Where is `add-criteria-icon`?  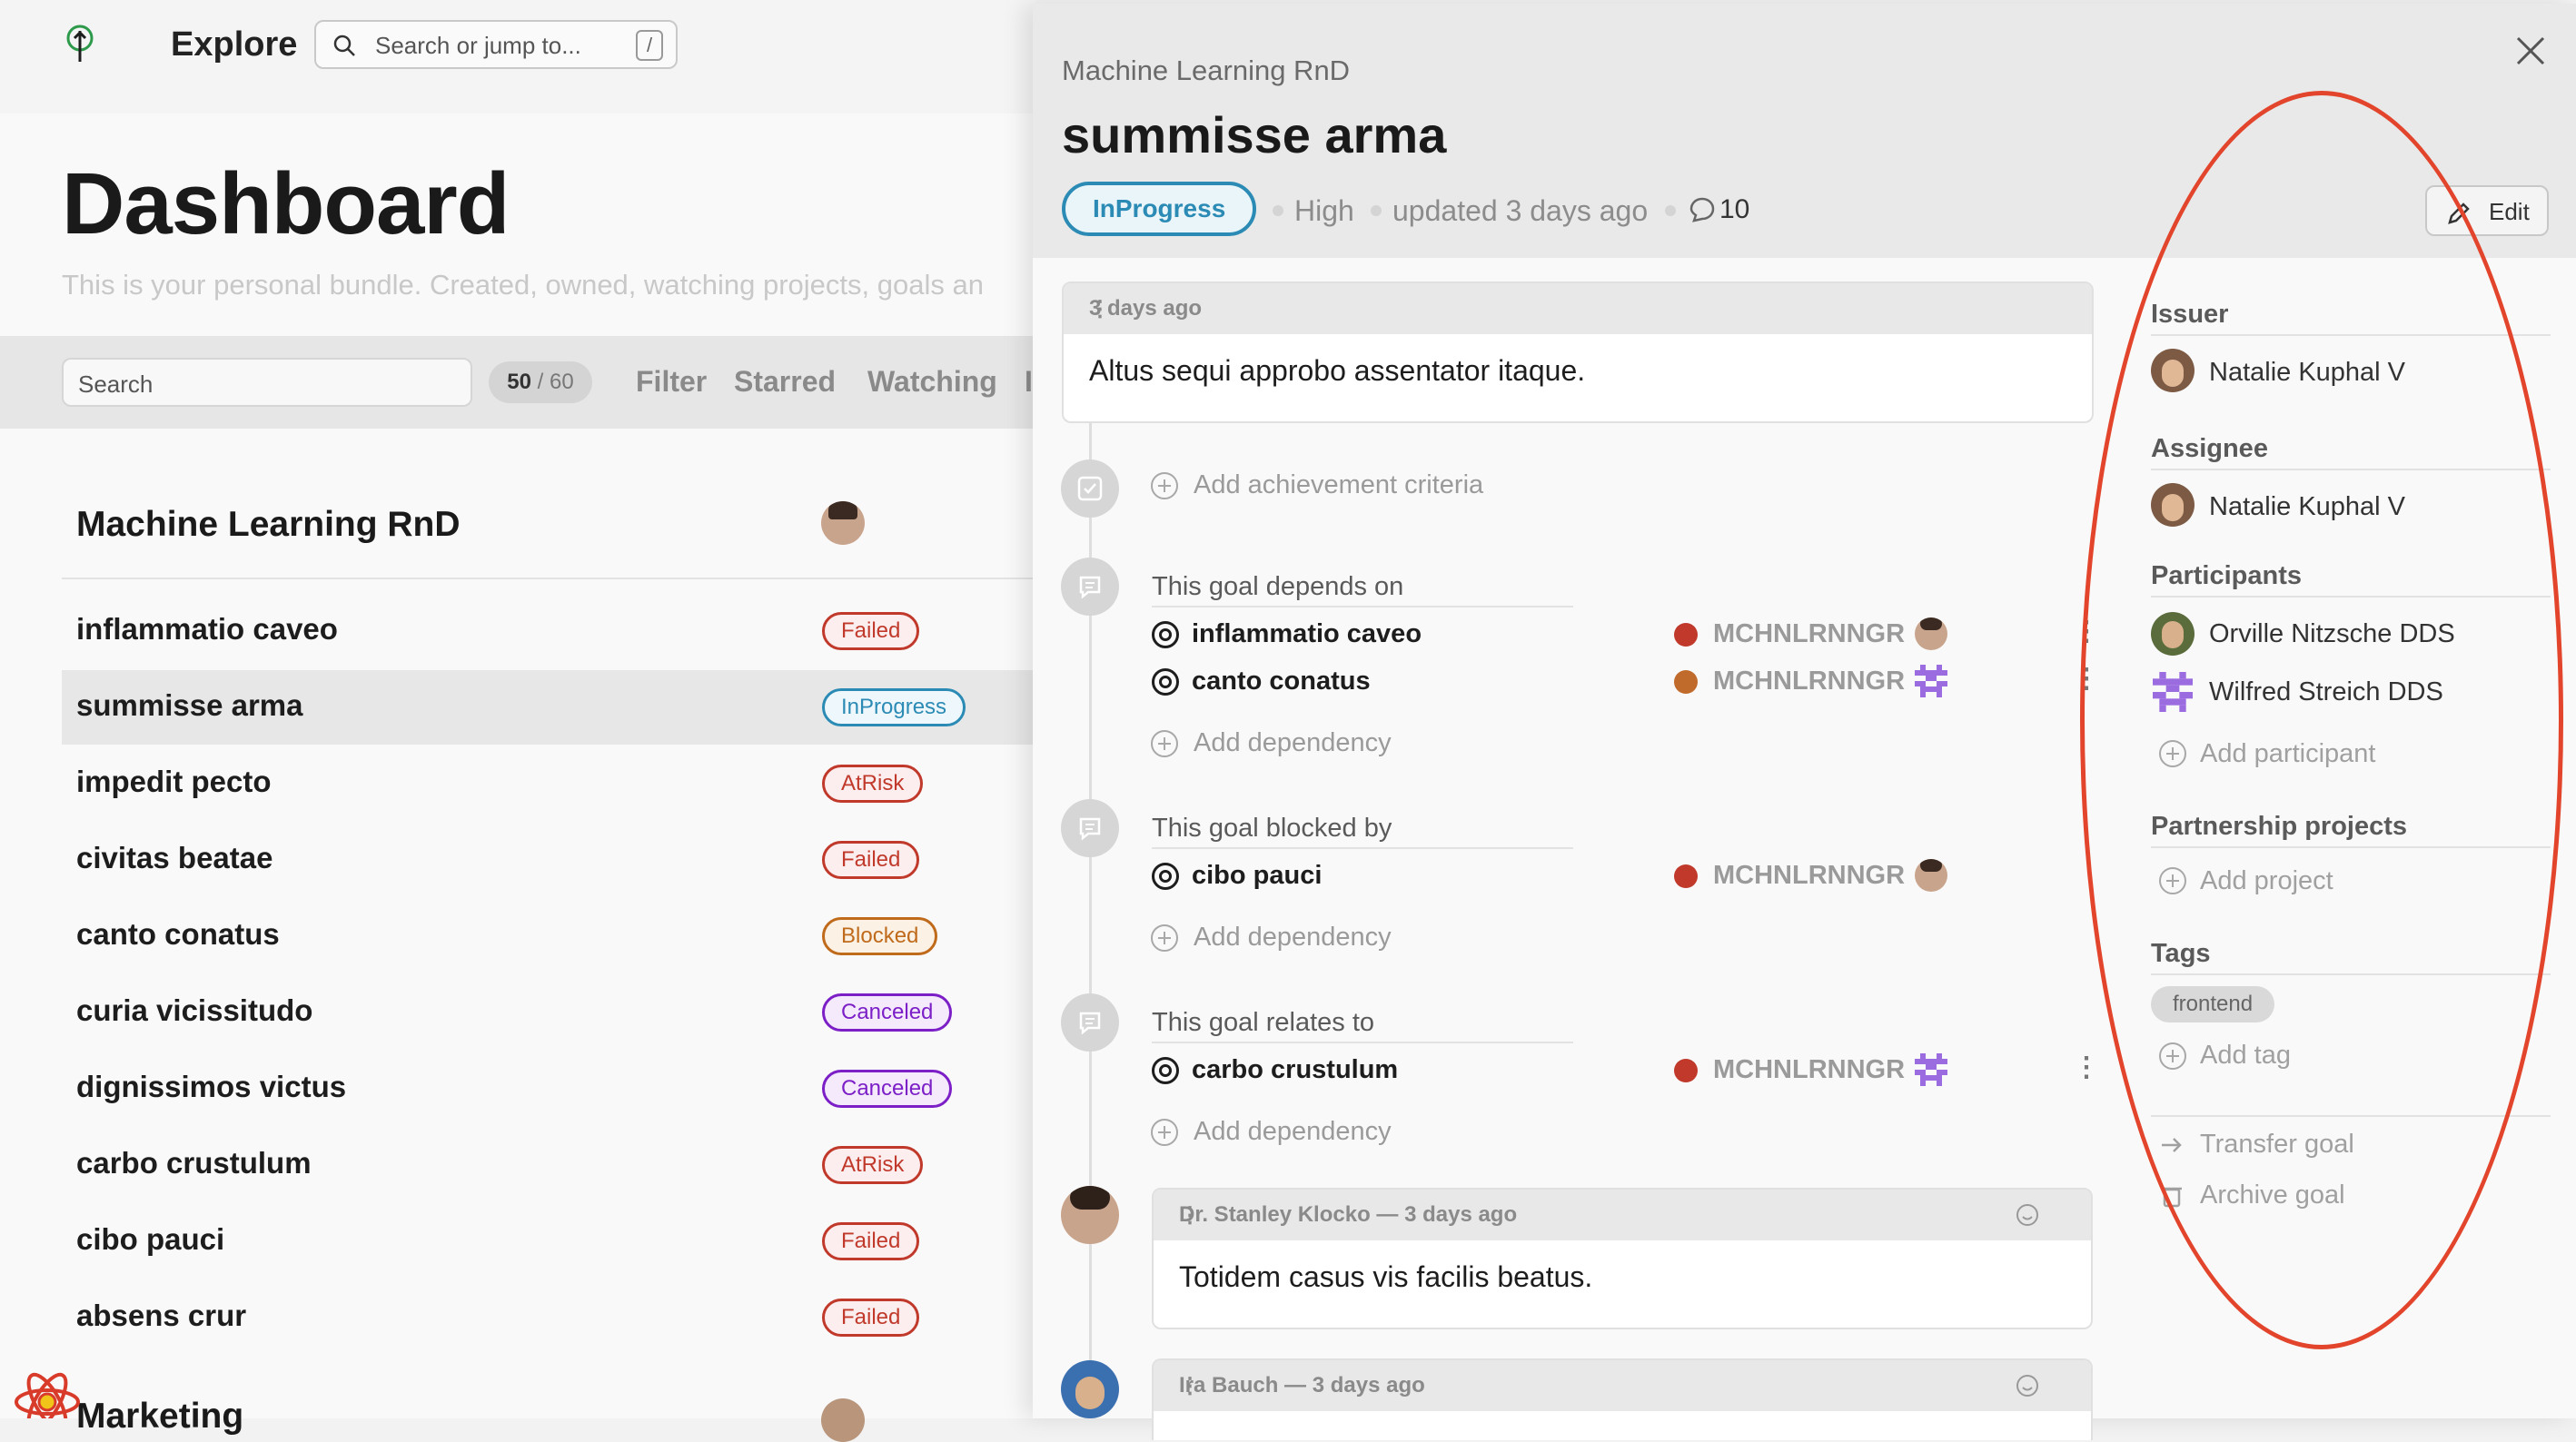 add-criteria-icon is located at coordinates (1164, 485).